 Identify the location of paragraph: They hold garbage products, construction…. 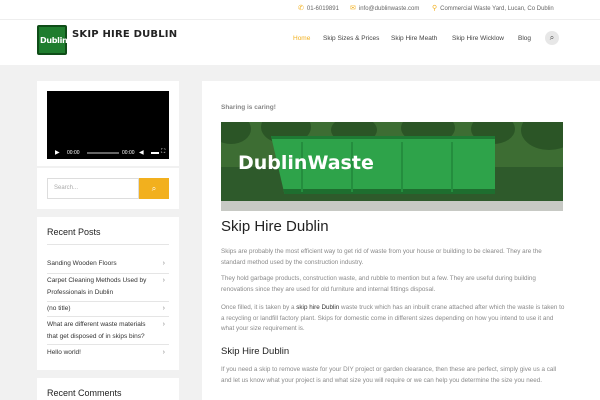
(378, 284).